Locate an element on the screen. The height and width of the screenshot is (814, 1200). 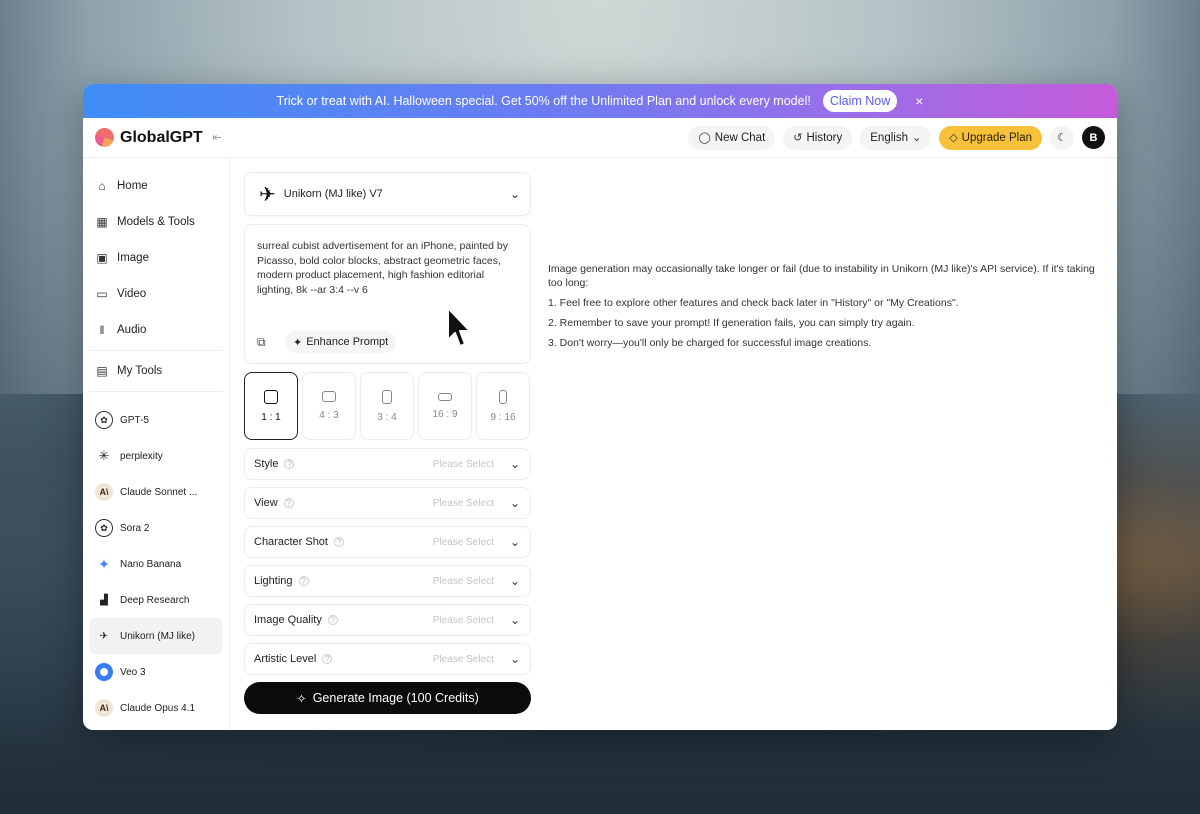
enhance-prompt-button: ✦ Enhance Prompt is located at coordinates (341, 342).